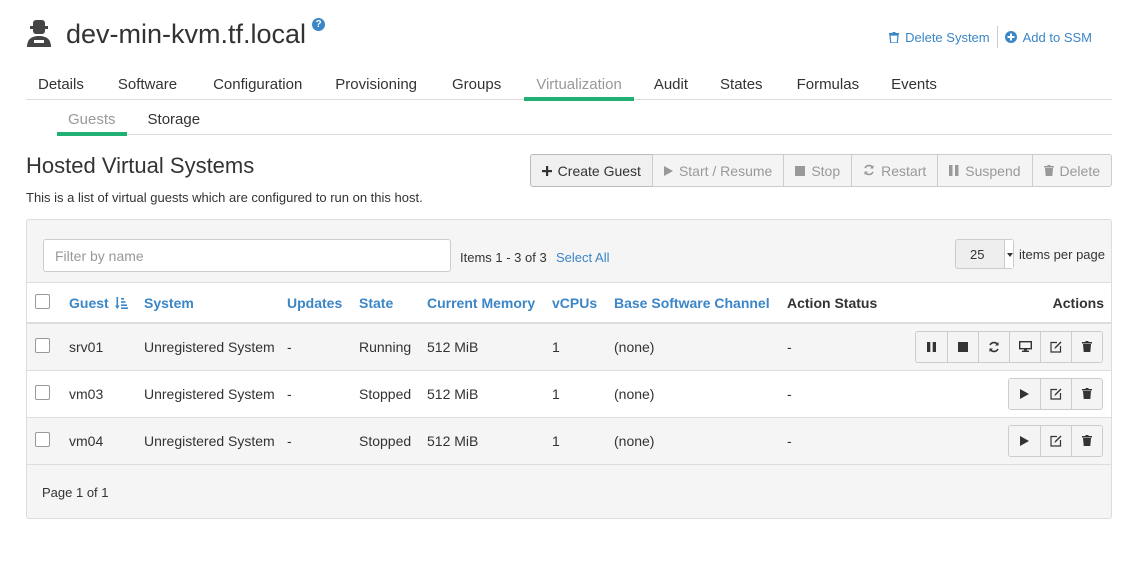 The width and height of the screenshot is (1125, 562). What do you see at coordinates (977, 254) in the screenshot?
I see `per-page-value: 25` at bounding box center [977, 254].